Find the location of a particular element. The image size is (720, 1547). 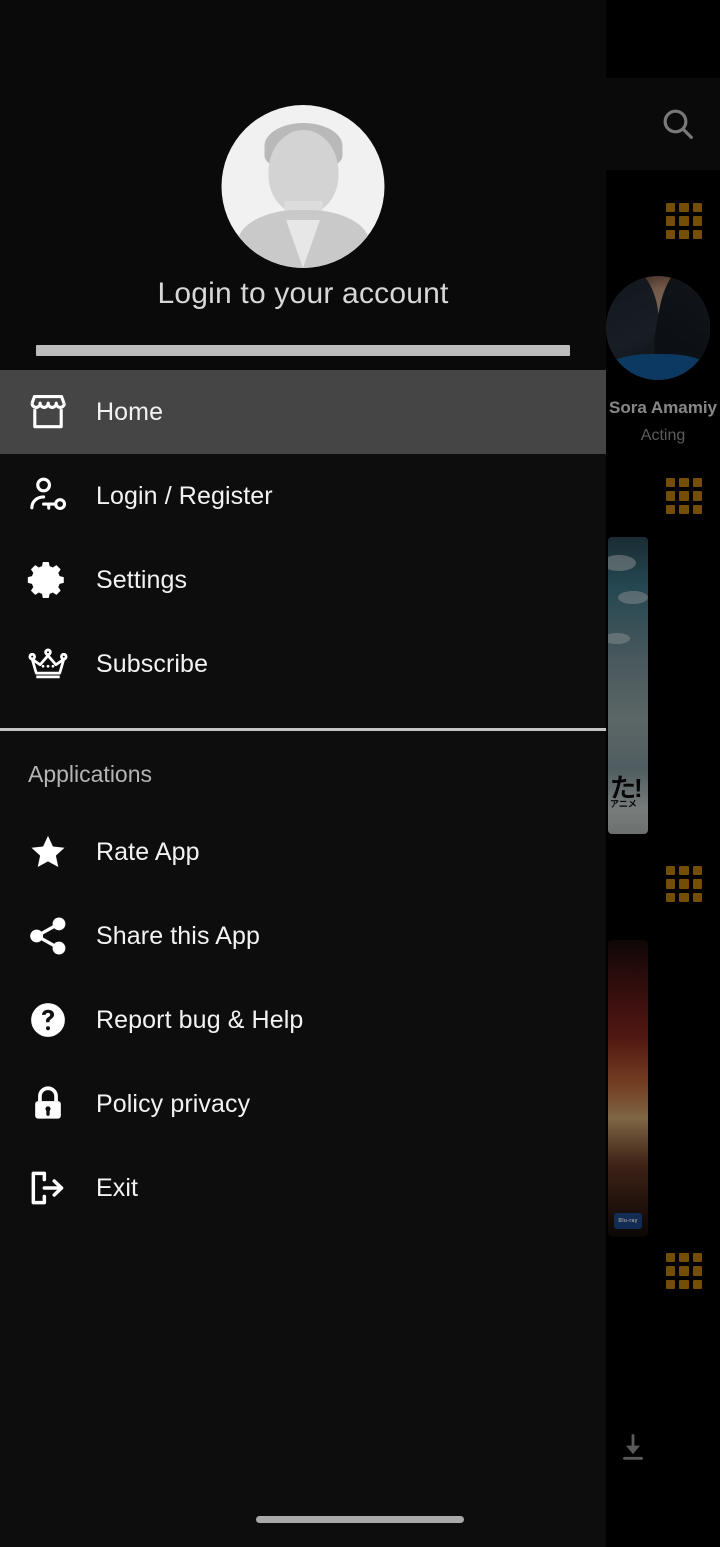

sidebar-item-share-app: Share this App is located at coordinates (303, 936).